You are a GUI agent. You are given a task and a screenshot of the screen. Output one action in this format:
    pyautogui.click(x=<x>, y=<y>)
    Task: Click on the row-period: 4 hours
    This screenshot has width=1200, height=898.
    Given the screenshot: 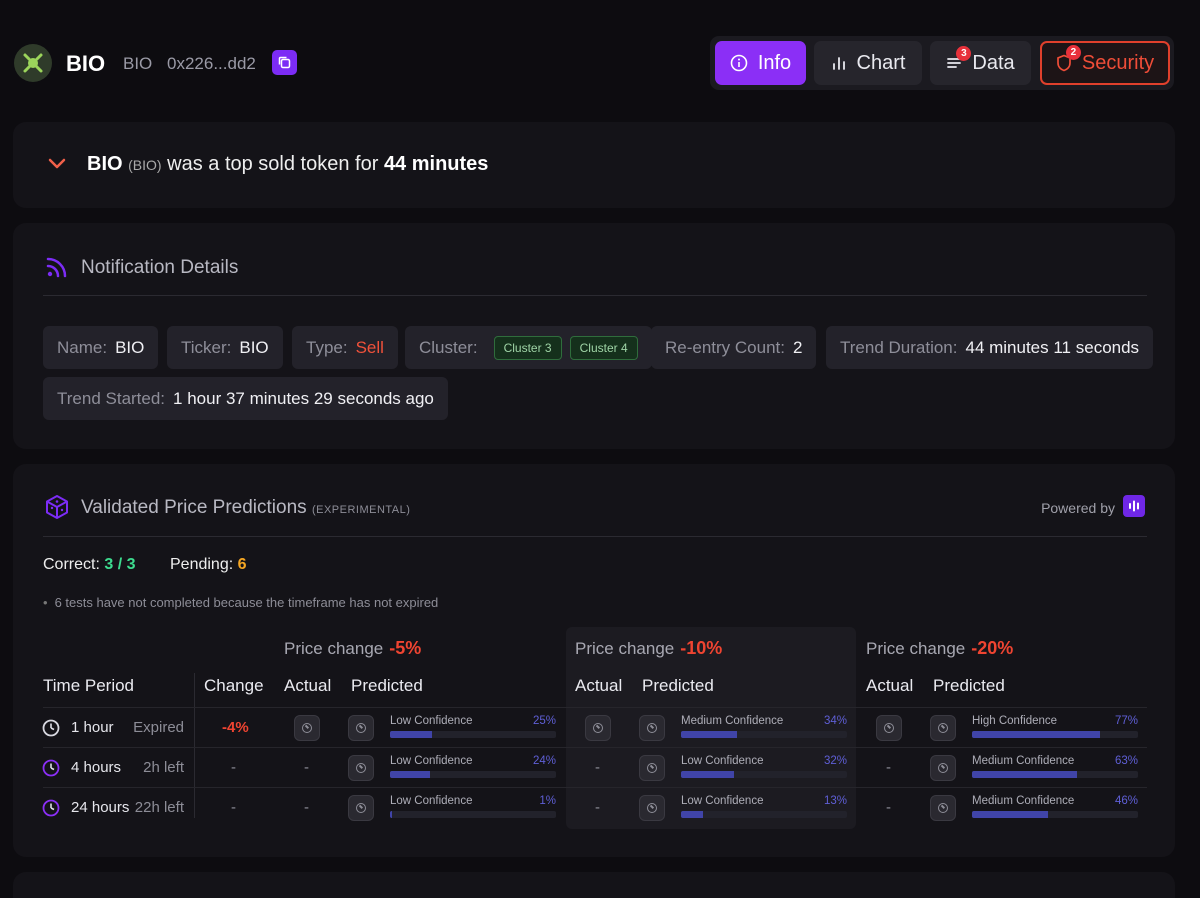 What is the action you would take?
    pyautogui.click(x=96, y=767)
    